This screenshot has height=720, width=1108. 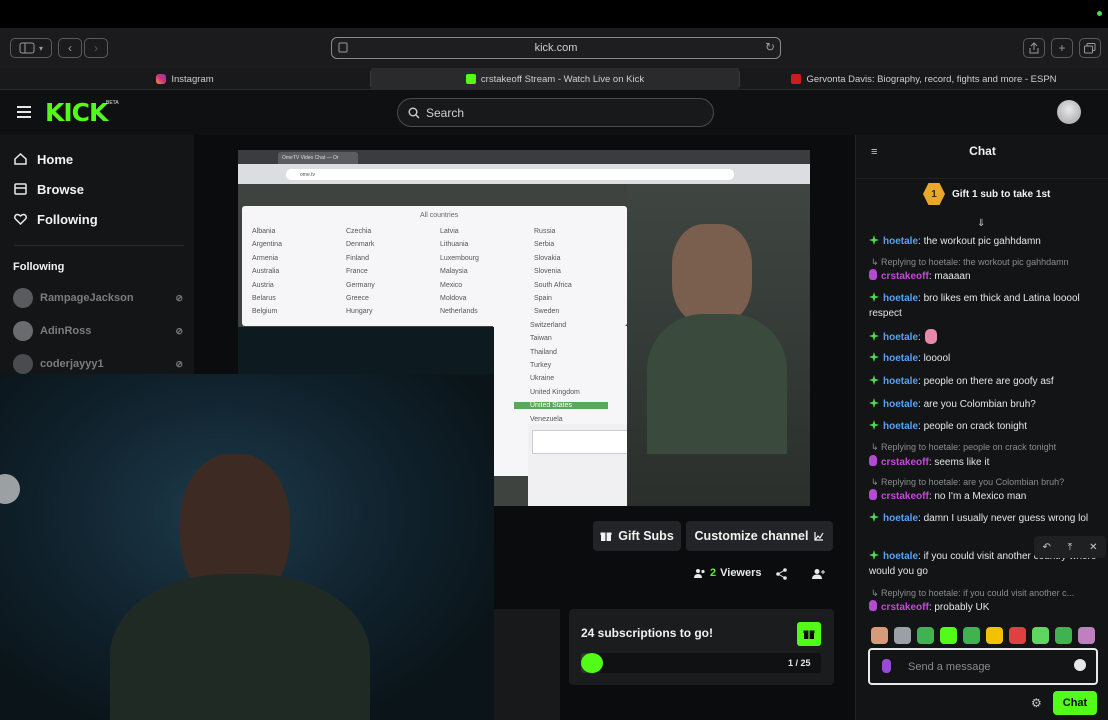 I want to click on tab-instagram: Instagram, so click(x=185, y=79).